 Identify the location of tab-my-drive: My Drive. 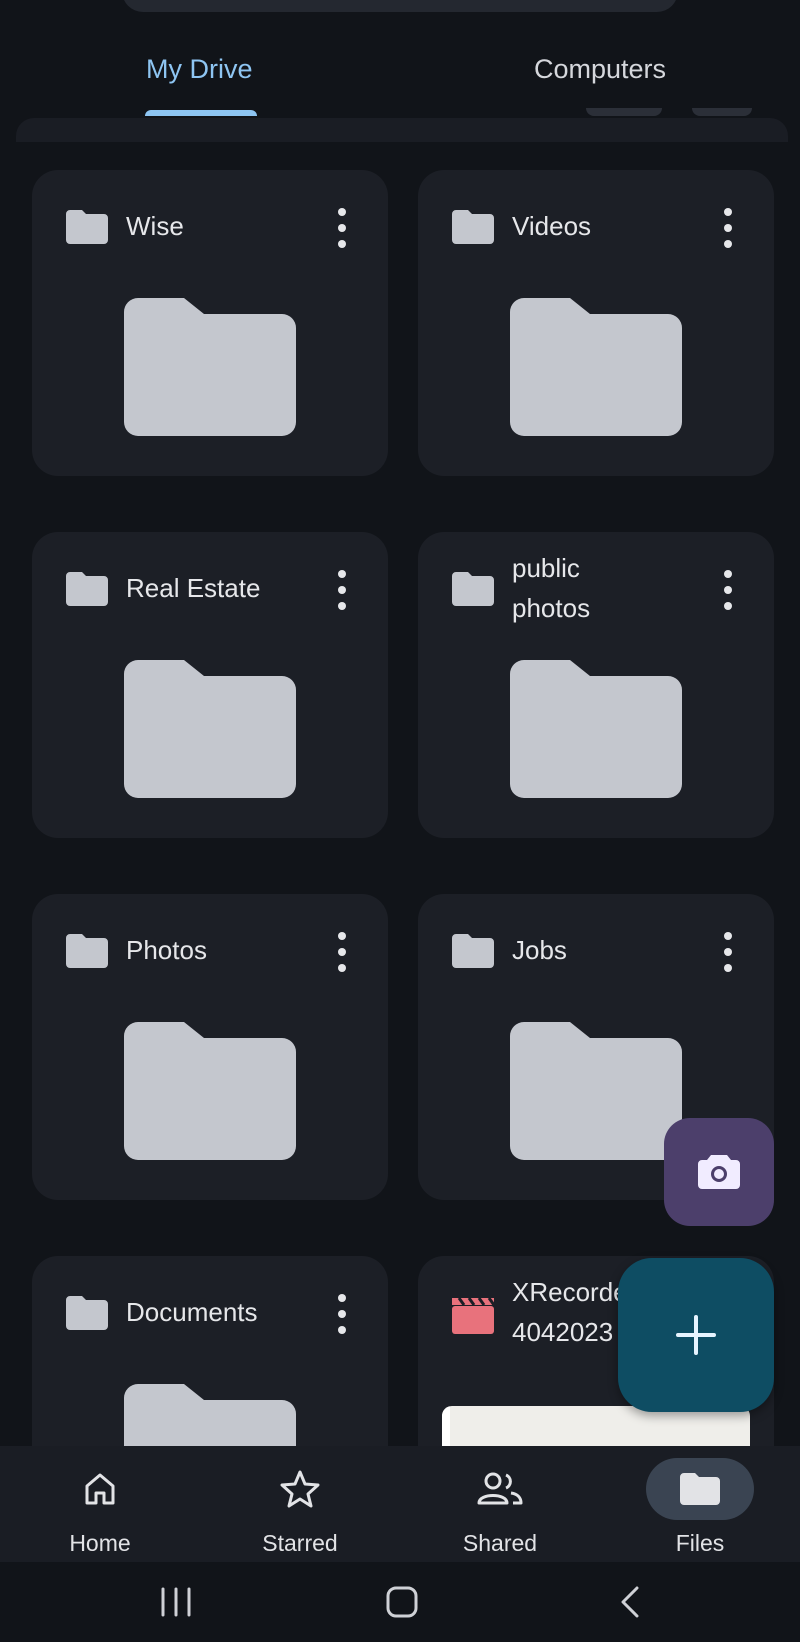
(199, 69).